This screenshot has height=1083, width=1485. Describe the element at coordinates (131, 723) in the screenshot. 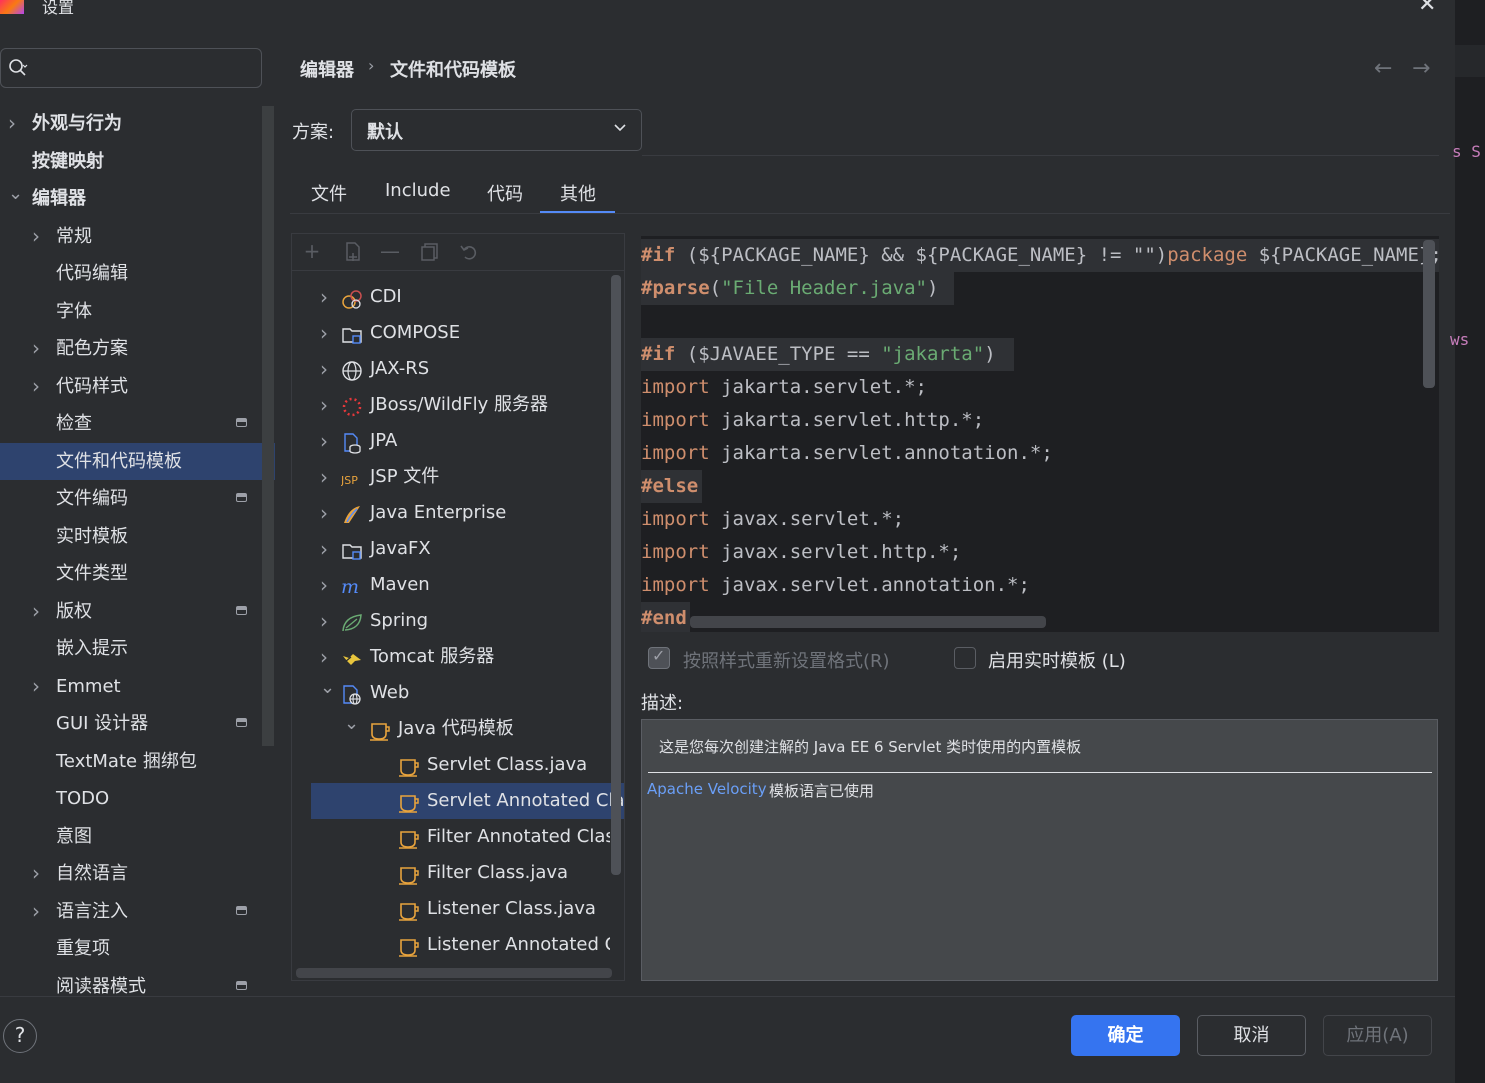

I see `sidebar-item: GUI 设计器` at that location.